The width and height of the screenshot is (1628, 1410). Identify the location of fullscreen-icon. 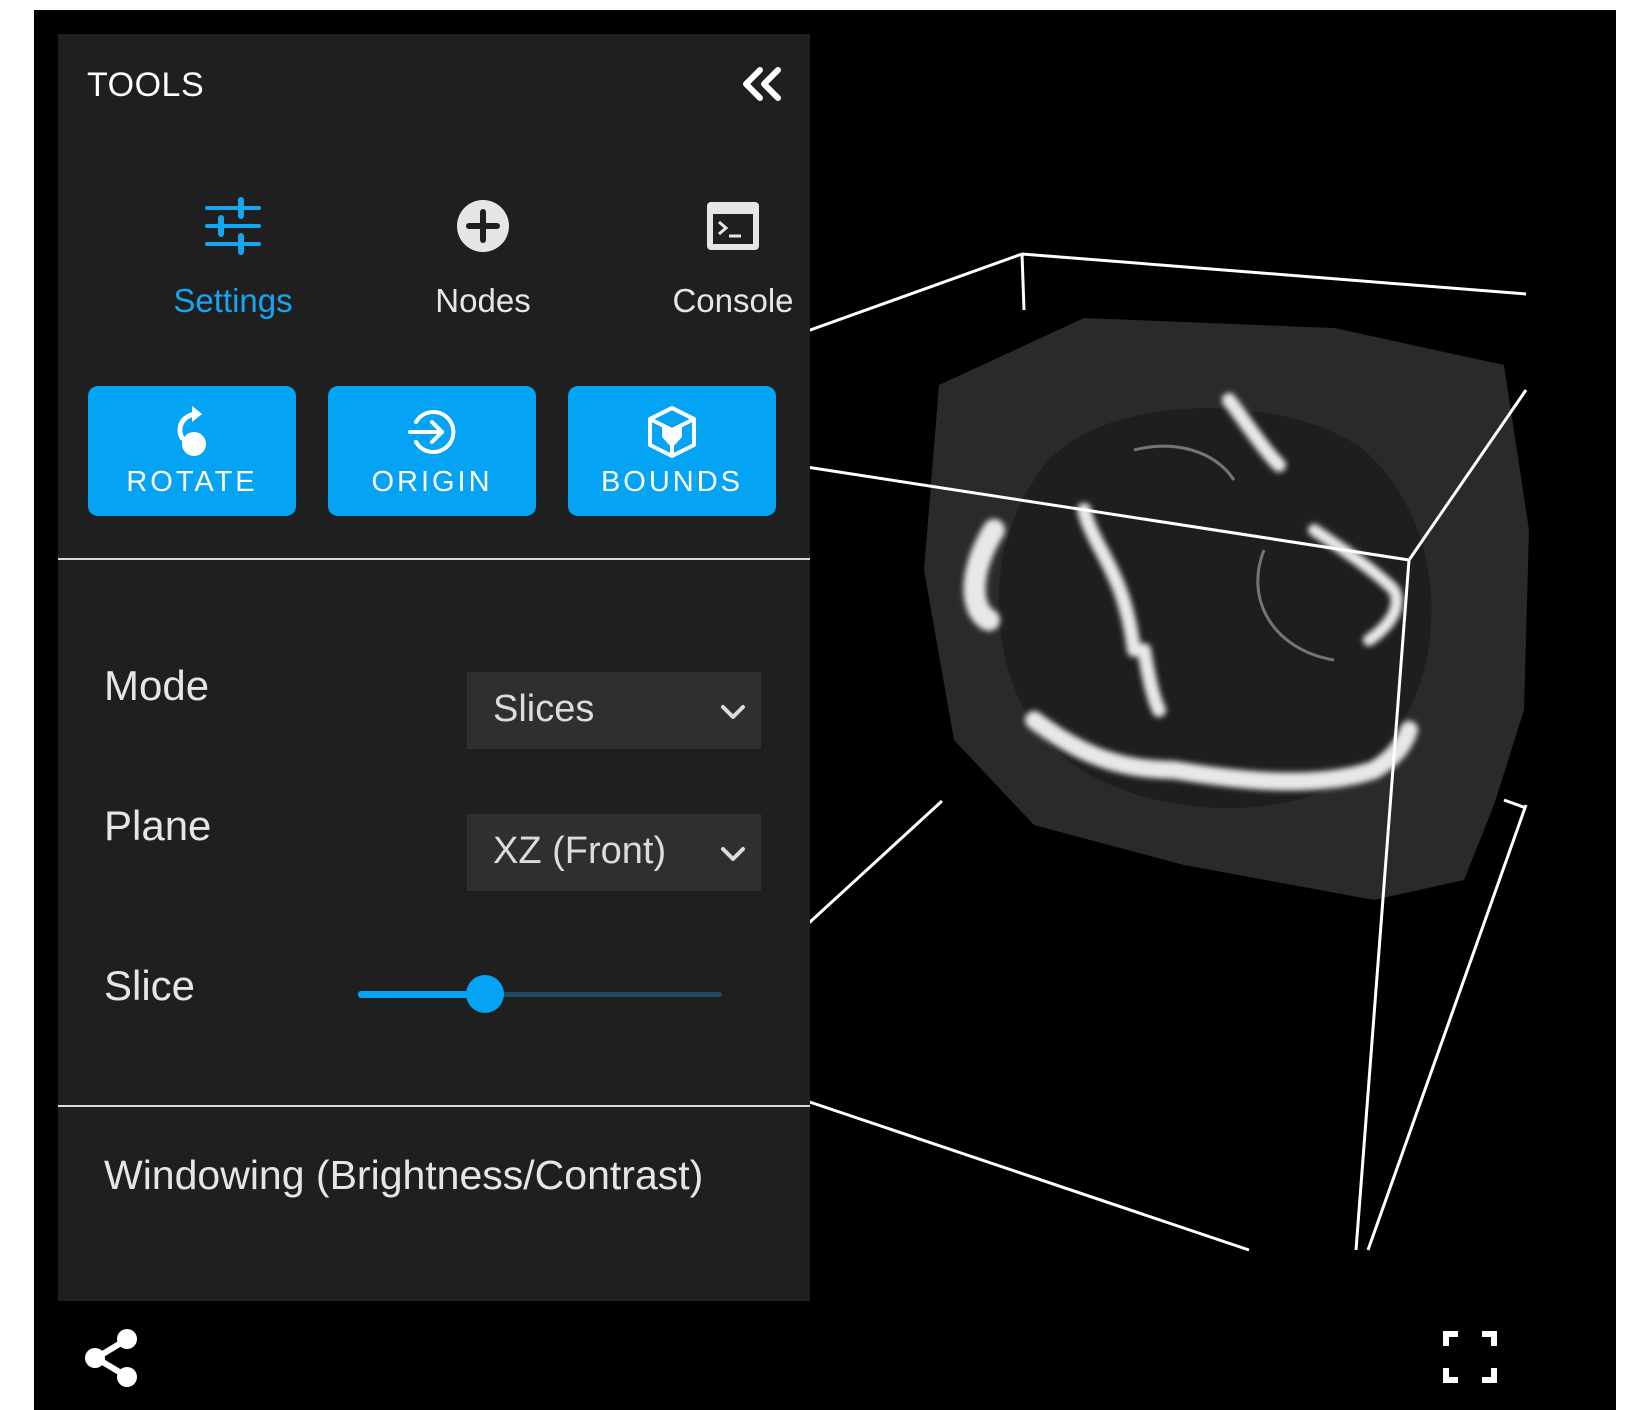
(1470, 1357).